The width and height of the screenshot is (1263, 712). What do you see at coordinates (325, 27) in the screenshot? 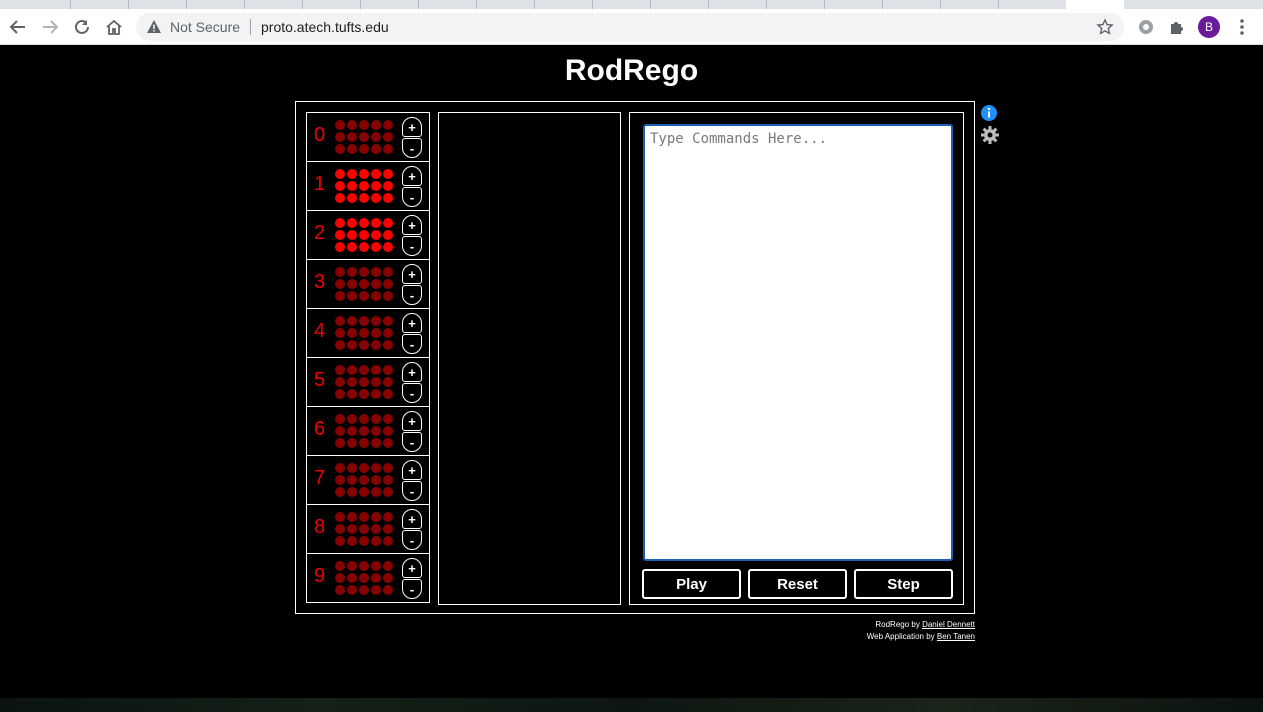
I see `url-text: proto.atech.tufts.edu` at bounding box center [325, 27].